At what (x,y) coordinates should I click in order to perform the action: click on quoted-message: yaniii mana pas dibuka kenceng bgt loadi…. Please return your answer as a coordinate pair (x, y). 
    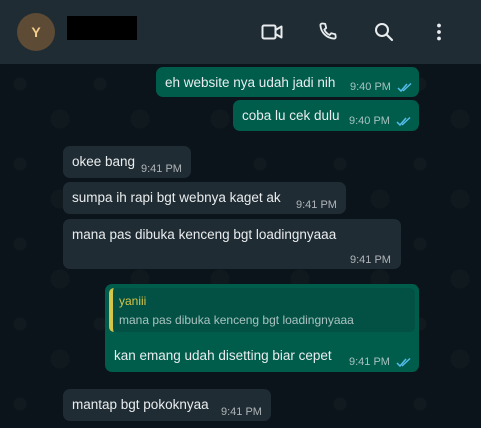
    Looking at the image, I should click on (262, 310).